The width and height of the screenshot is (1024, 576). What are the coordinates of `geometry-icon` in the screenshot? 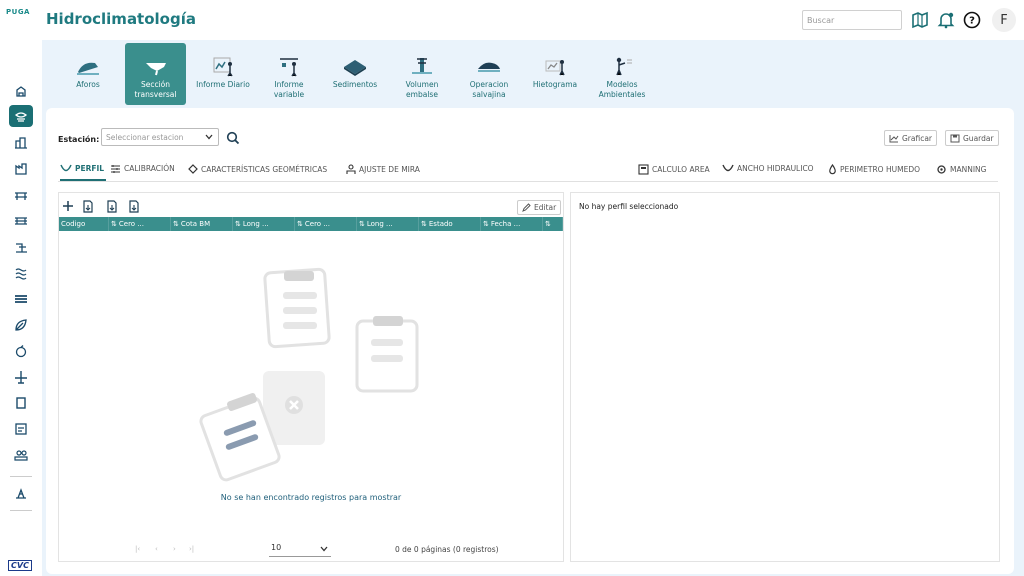 It's located at (193, 169).